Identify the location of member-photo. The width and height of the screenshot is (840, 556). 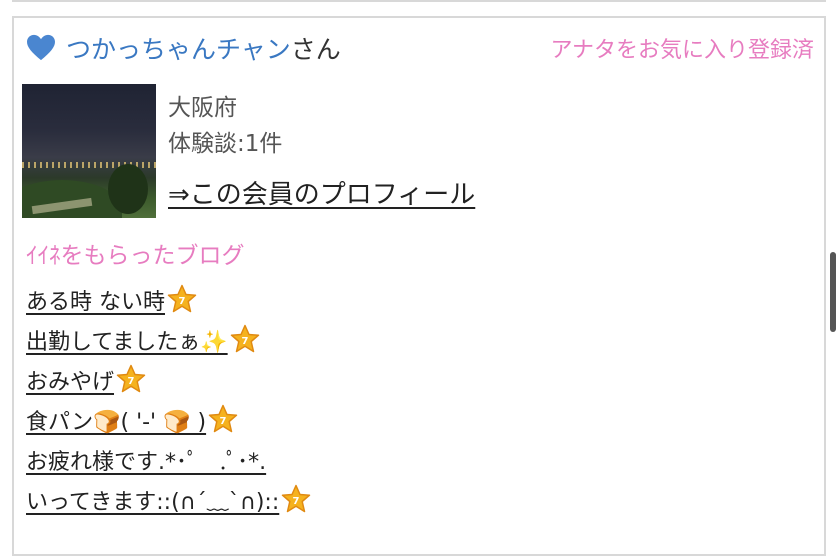
(89, 151).